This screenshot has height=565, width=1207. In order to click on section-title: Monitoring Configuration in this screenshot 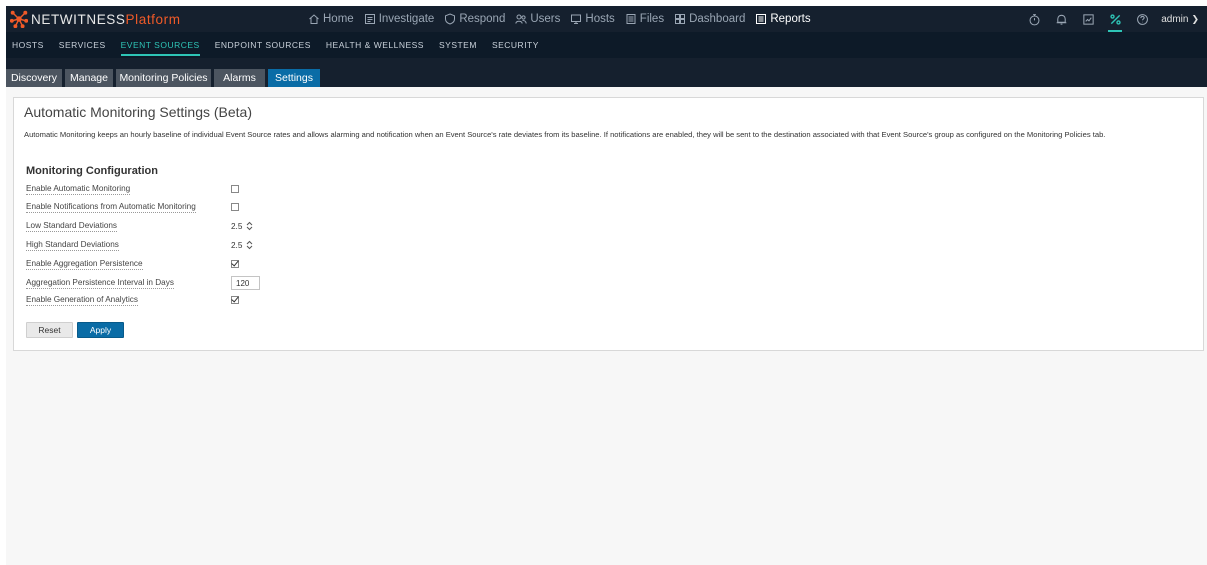, I will do `click(92, 171)`.